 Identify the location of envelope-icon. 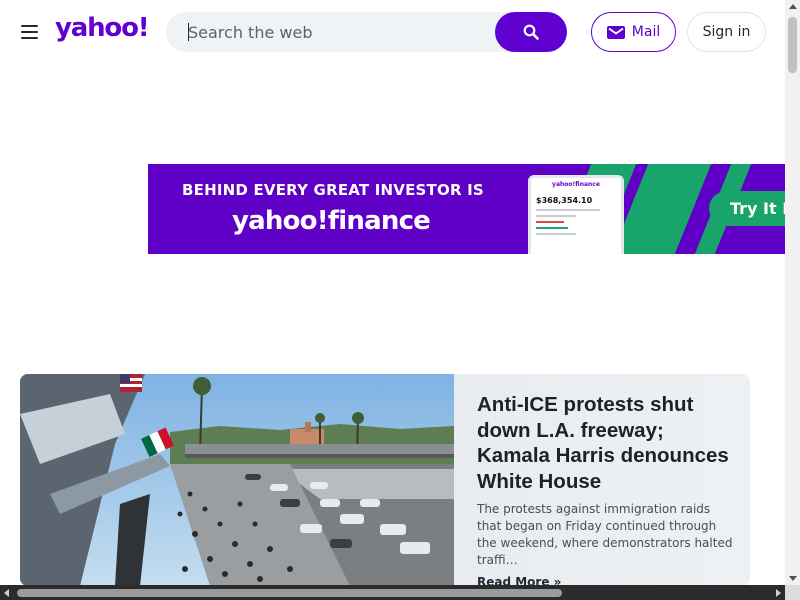
(615, 32).